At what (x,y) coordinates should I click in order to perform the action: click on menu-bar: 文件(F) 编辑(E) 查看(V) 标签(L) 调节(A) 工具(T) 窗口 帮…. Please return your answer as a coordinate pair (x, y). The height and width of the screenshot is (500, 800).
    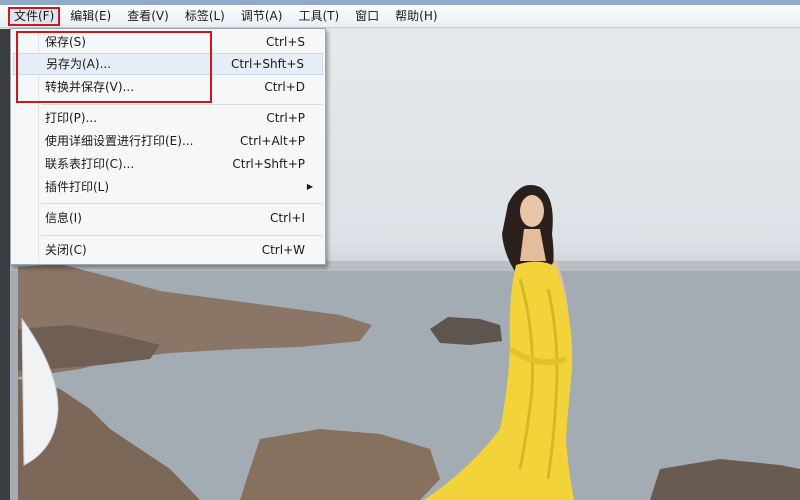
    Looking at the image, I should click on (400, 16).